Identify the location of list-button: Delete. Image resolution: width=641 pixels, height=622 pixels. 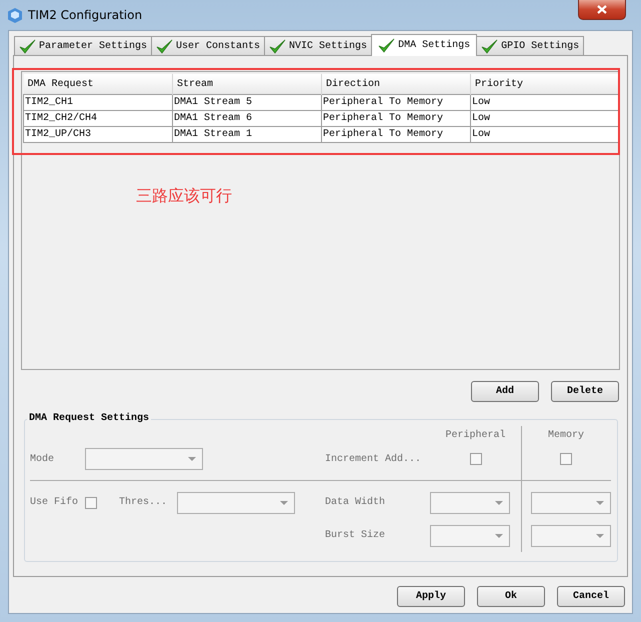
(585, 391).